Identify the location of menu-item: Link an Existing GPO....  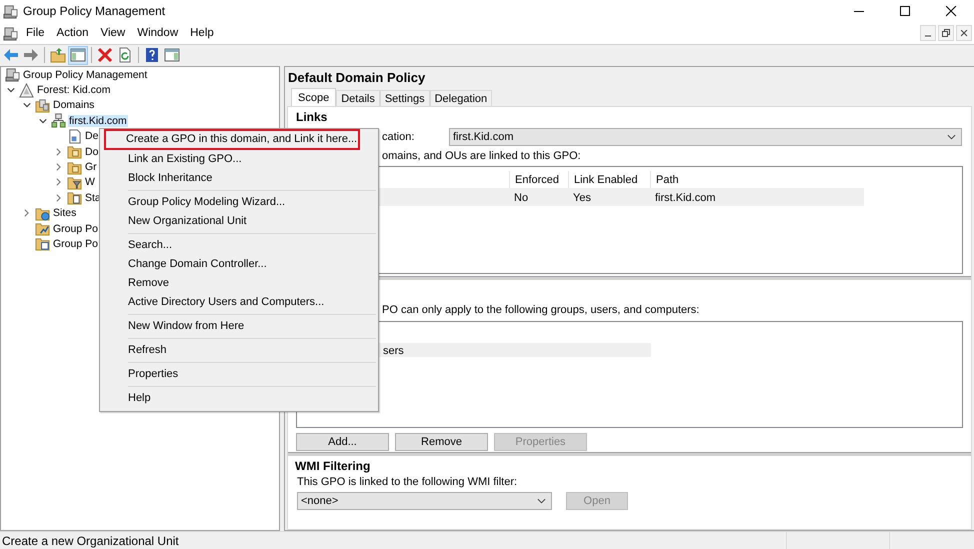
(239, 159).